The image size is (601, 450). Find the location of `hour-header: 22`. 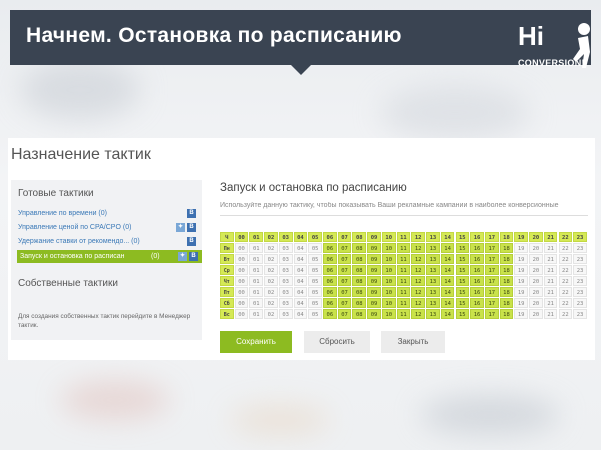

hour-header: 22 is located at coordinates (565, 237).